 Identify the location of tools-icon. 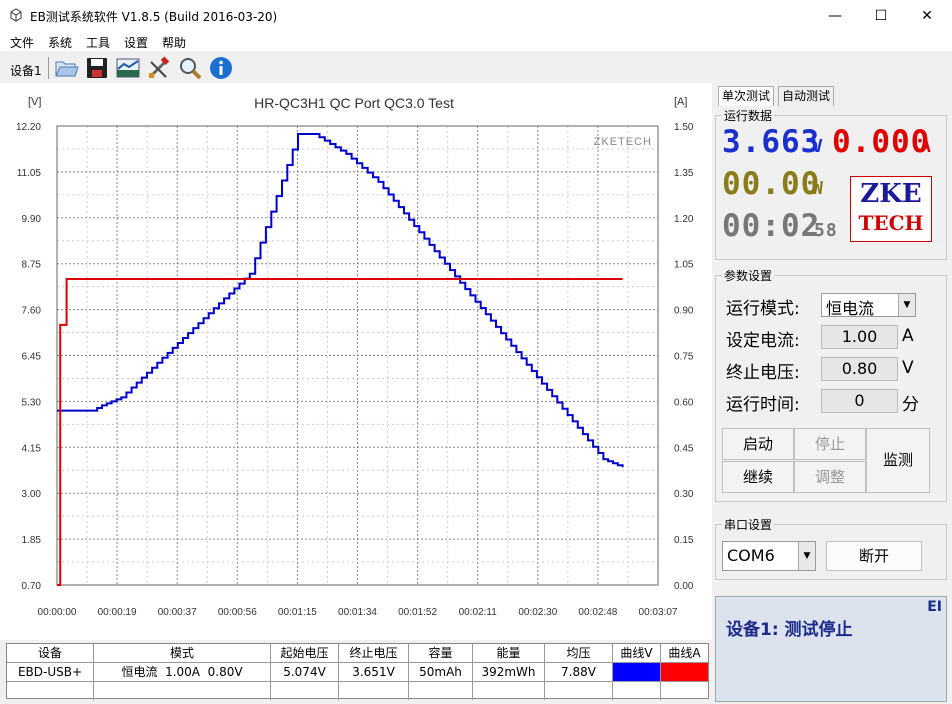
(159, 68).